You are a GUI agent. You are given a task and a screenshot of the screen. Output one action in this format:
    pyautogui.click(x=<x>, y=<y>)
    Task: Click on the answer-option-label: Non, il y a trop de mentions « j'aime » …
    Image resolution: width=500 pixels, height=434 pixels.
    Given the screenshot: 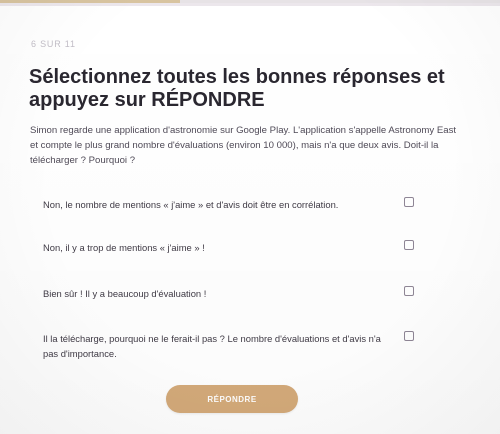 What is the action you would take?
    pyautogui.click(x=124, y=247)
    